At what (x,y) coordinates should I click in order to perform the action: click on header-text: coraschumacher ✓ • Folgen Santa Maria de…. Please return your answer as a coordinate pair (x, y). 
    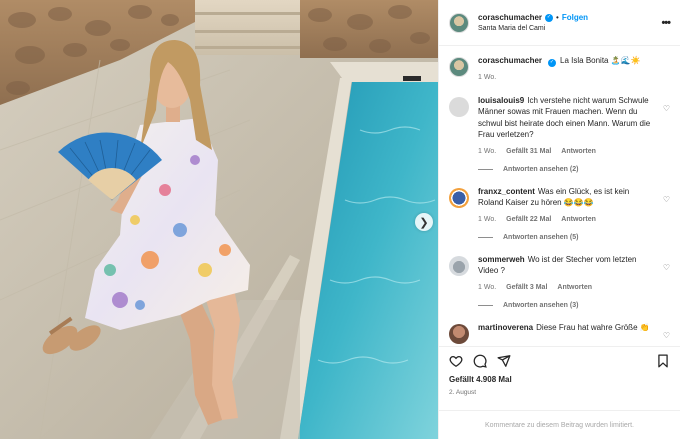
    Looking at the image, I should click on (569, 22).